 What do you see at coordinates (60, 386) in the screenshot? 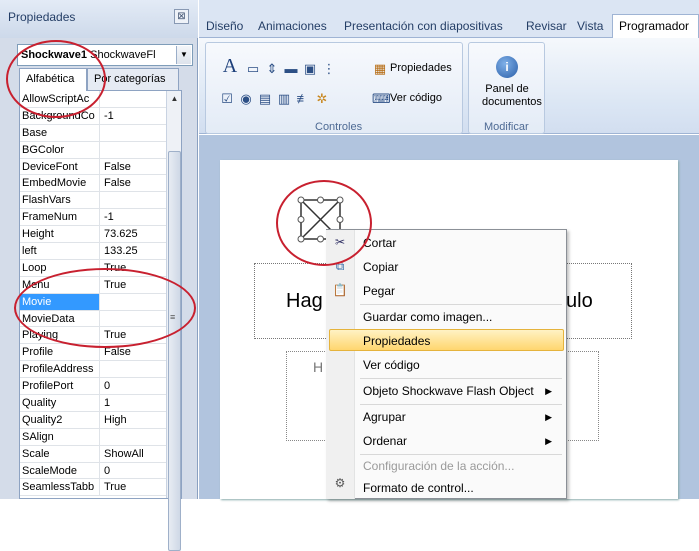
I see `property-name: ProfilePort` at bounding box center [60, 386].